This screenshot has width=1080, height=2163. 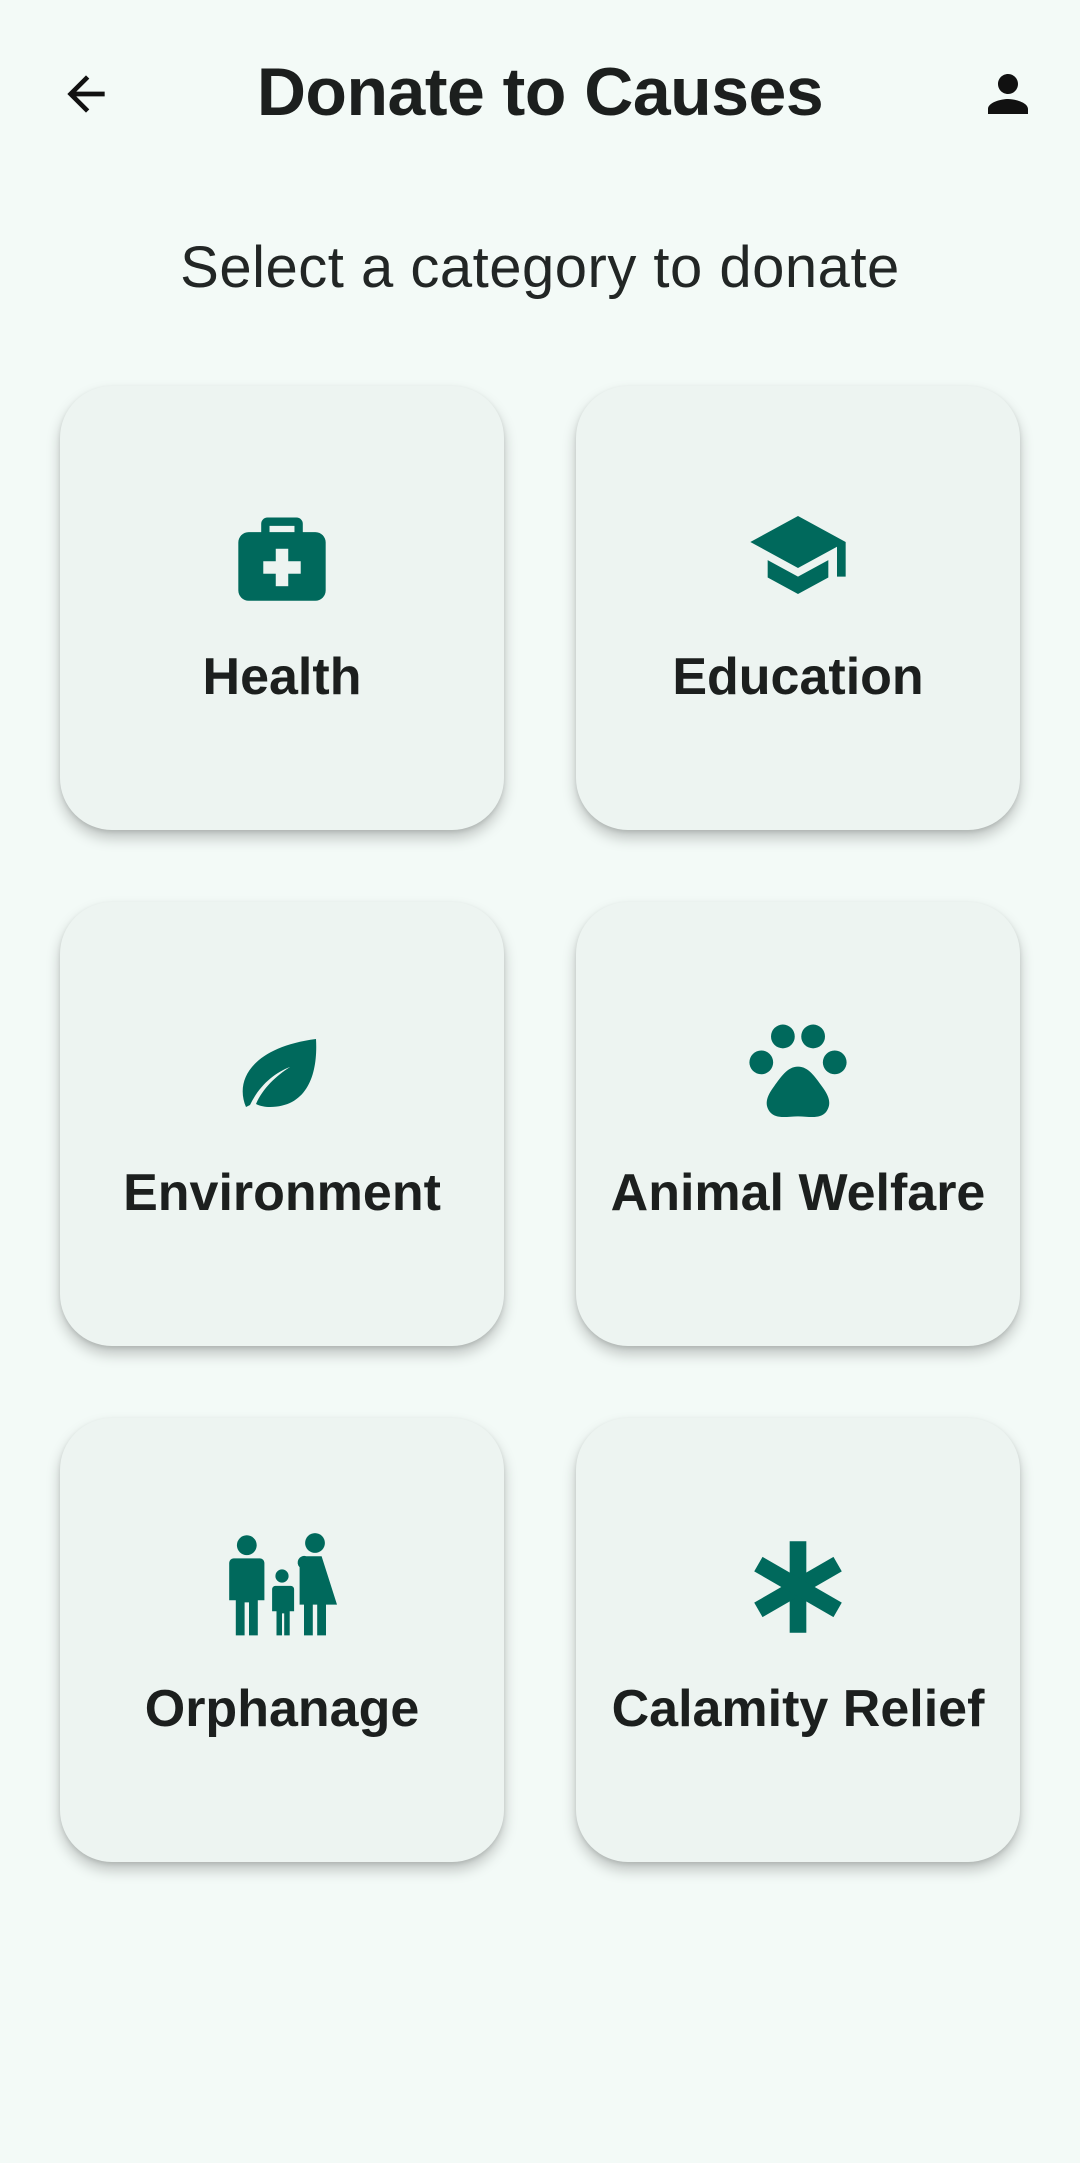 What do you see at coordinates (540, 267) in the screenshot?
I see `page-subtitle: Select a category to donate` at bounding box center [540, 267].